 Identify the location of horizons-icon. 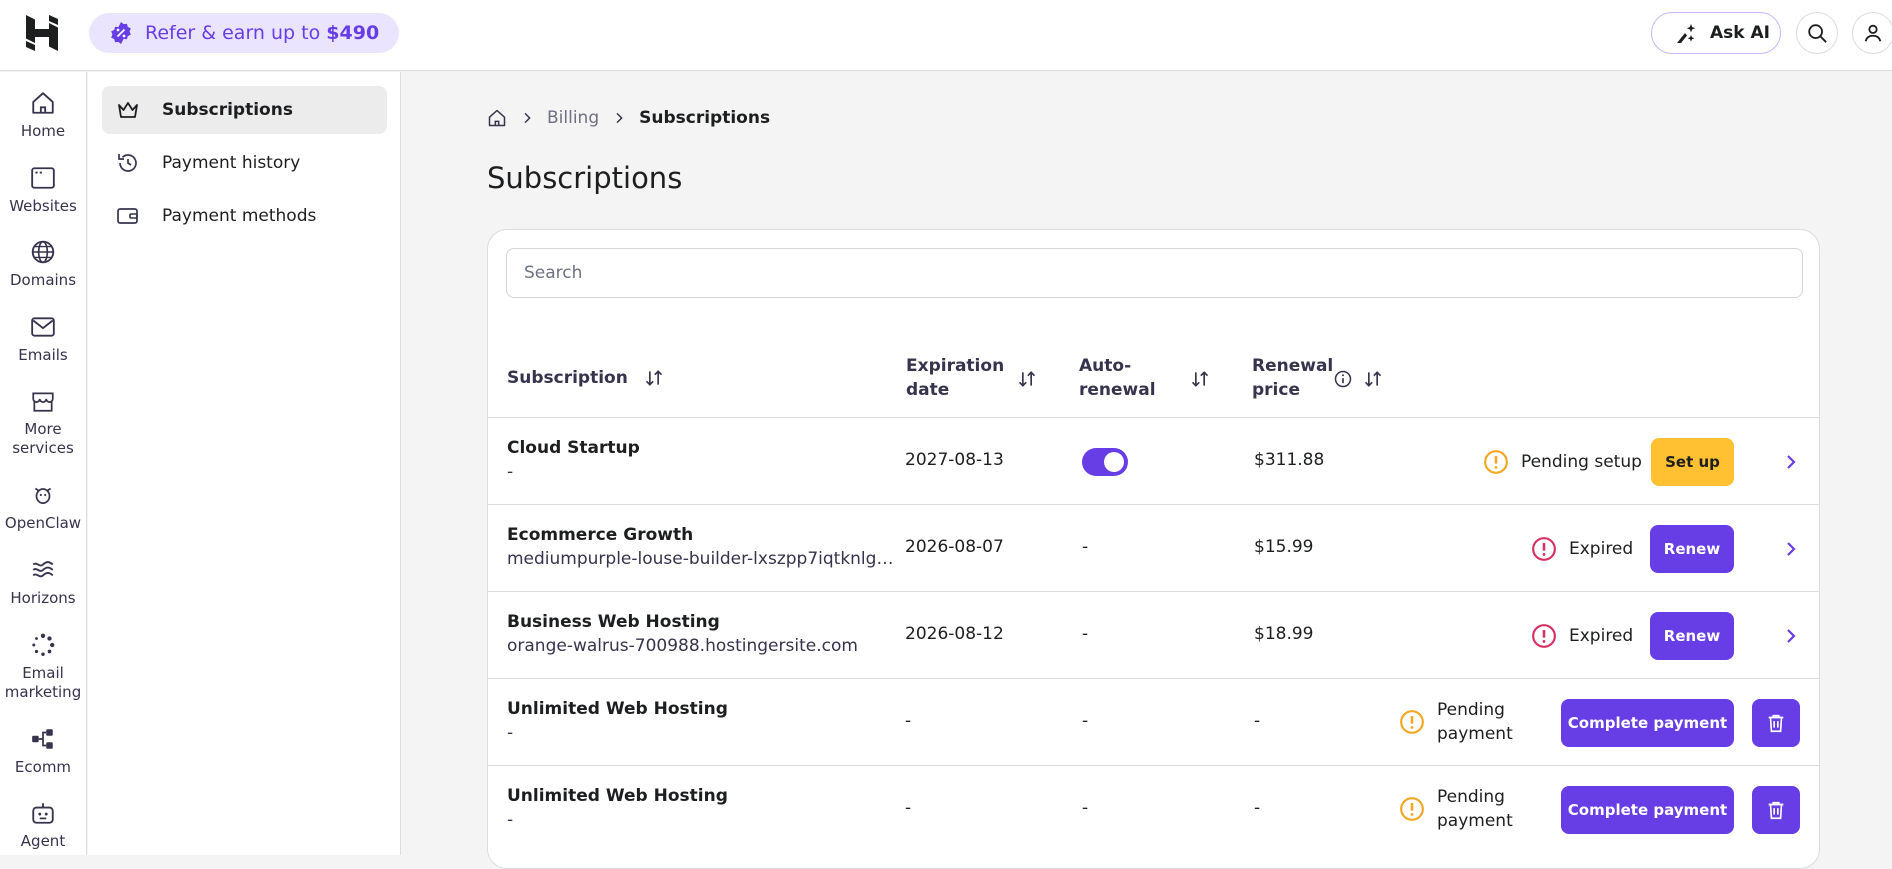
(43, 569).